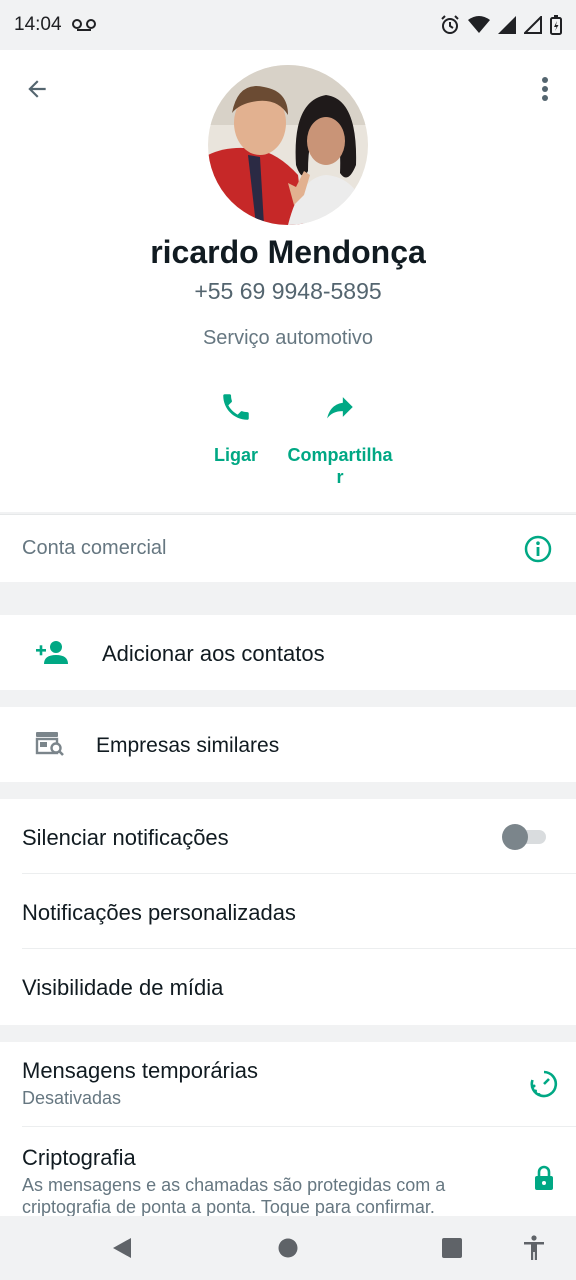  Describe the element at coordinates (524, 837) in the screenshot. I see `mute-toggle` at that location.